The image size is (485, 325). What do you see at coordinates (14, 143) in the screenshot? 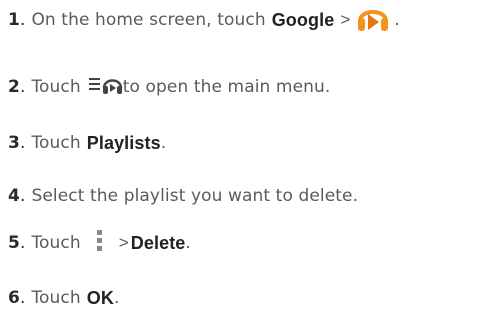
I see `step-number: 3` at bounding box center [14, 143].